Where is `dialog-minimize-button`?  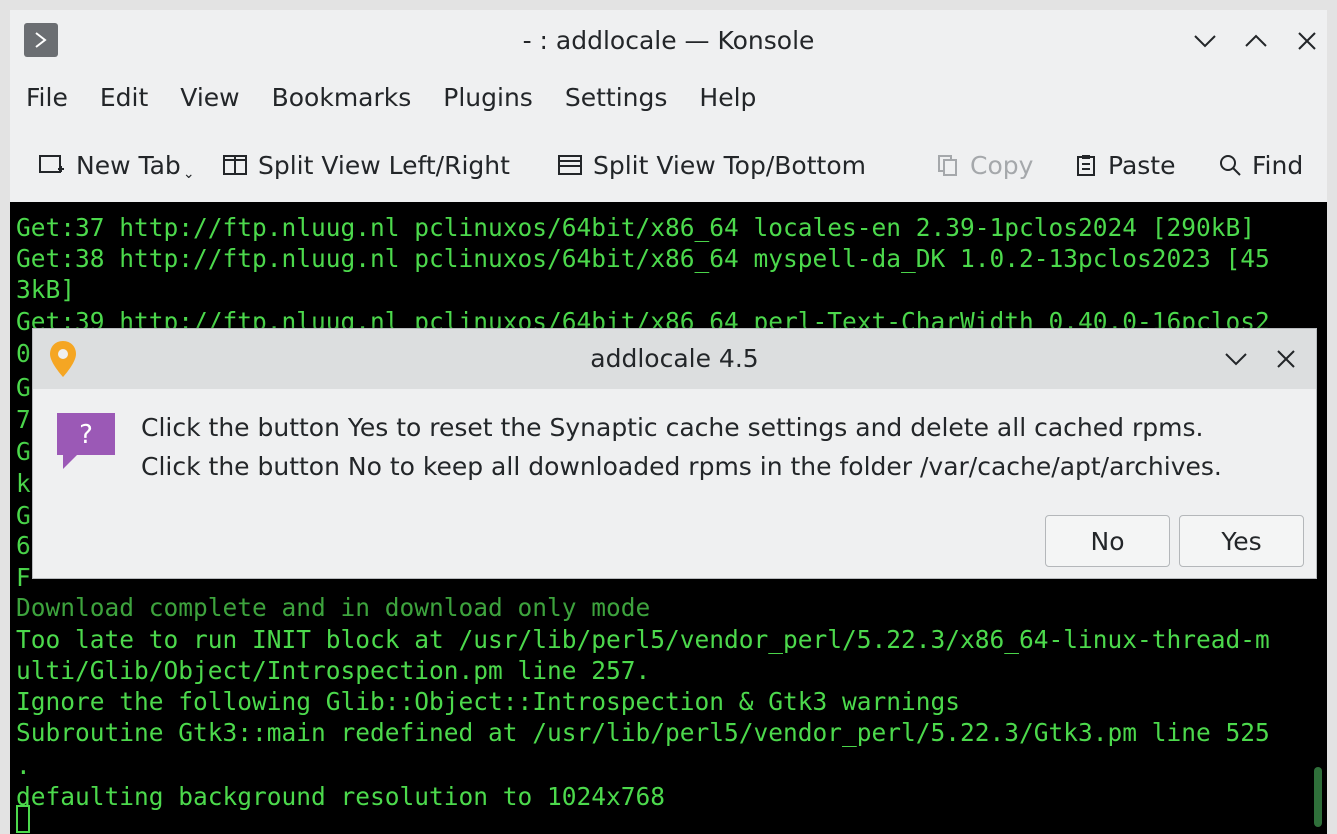
dialog-minimize-button is located at coordinates (1236, 359).